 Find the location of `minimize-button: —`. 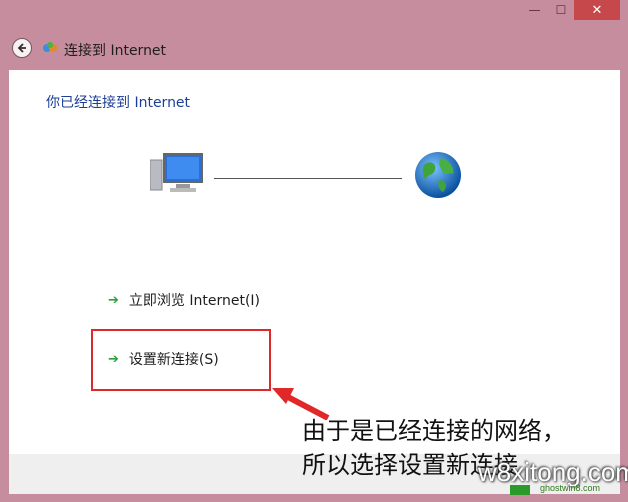

minimize-button: — is located at coordinates (534, 10).